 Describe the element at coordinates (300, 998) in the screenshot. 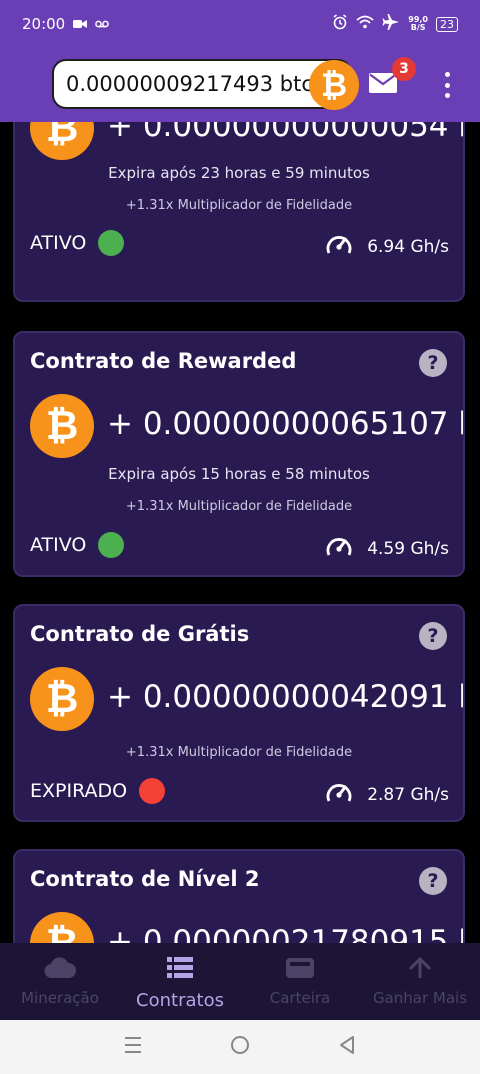

I see `nav-label: Carteira` at that location.